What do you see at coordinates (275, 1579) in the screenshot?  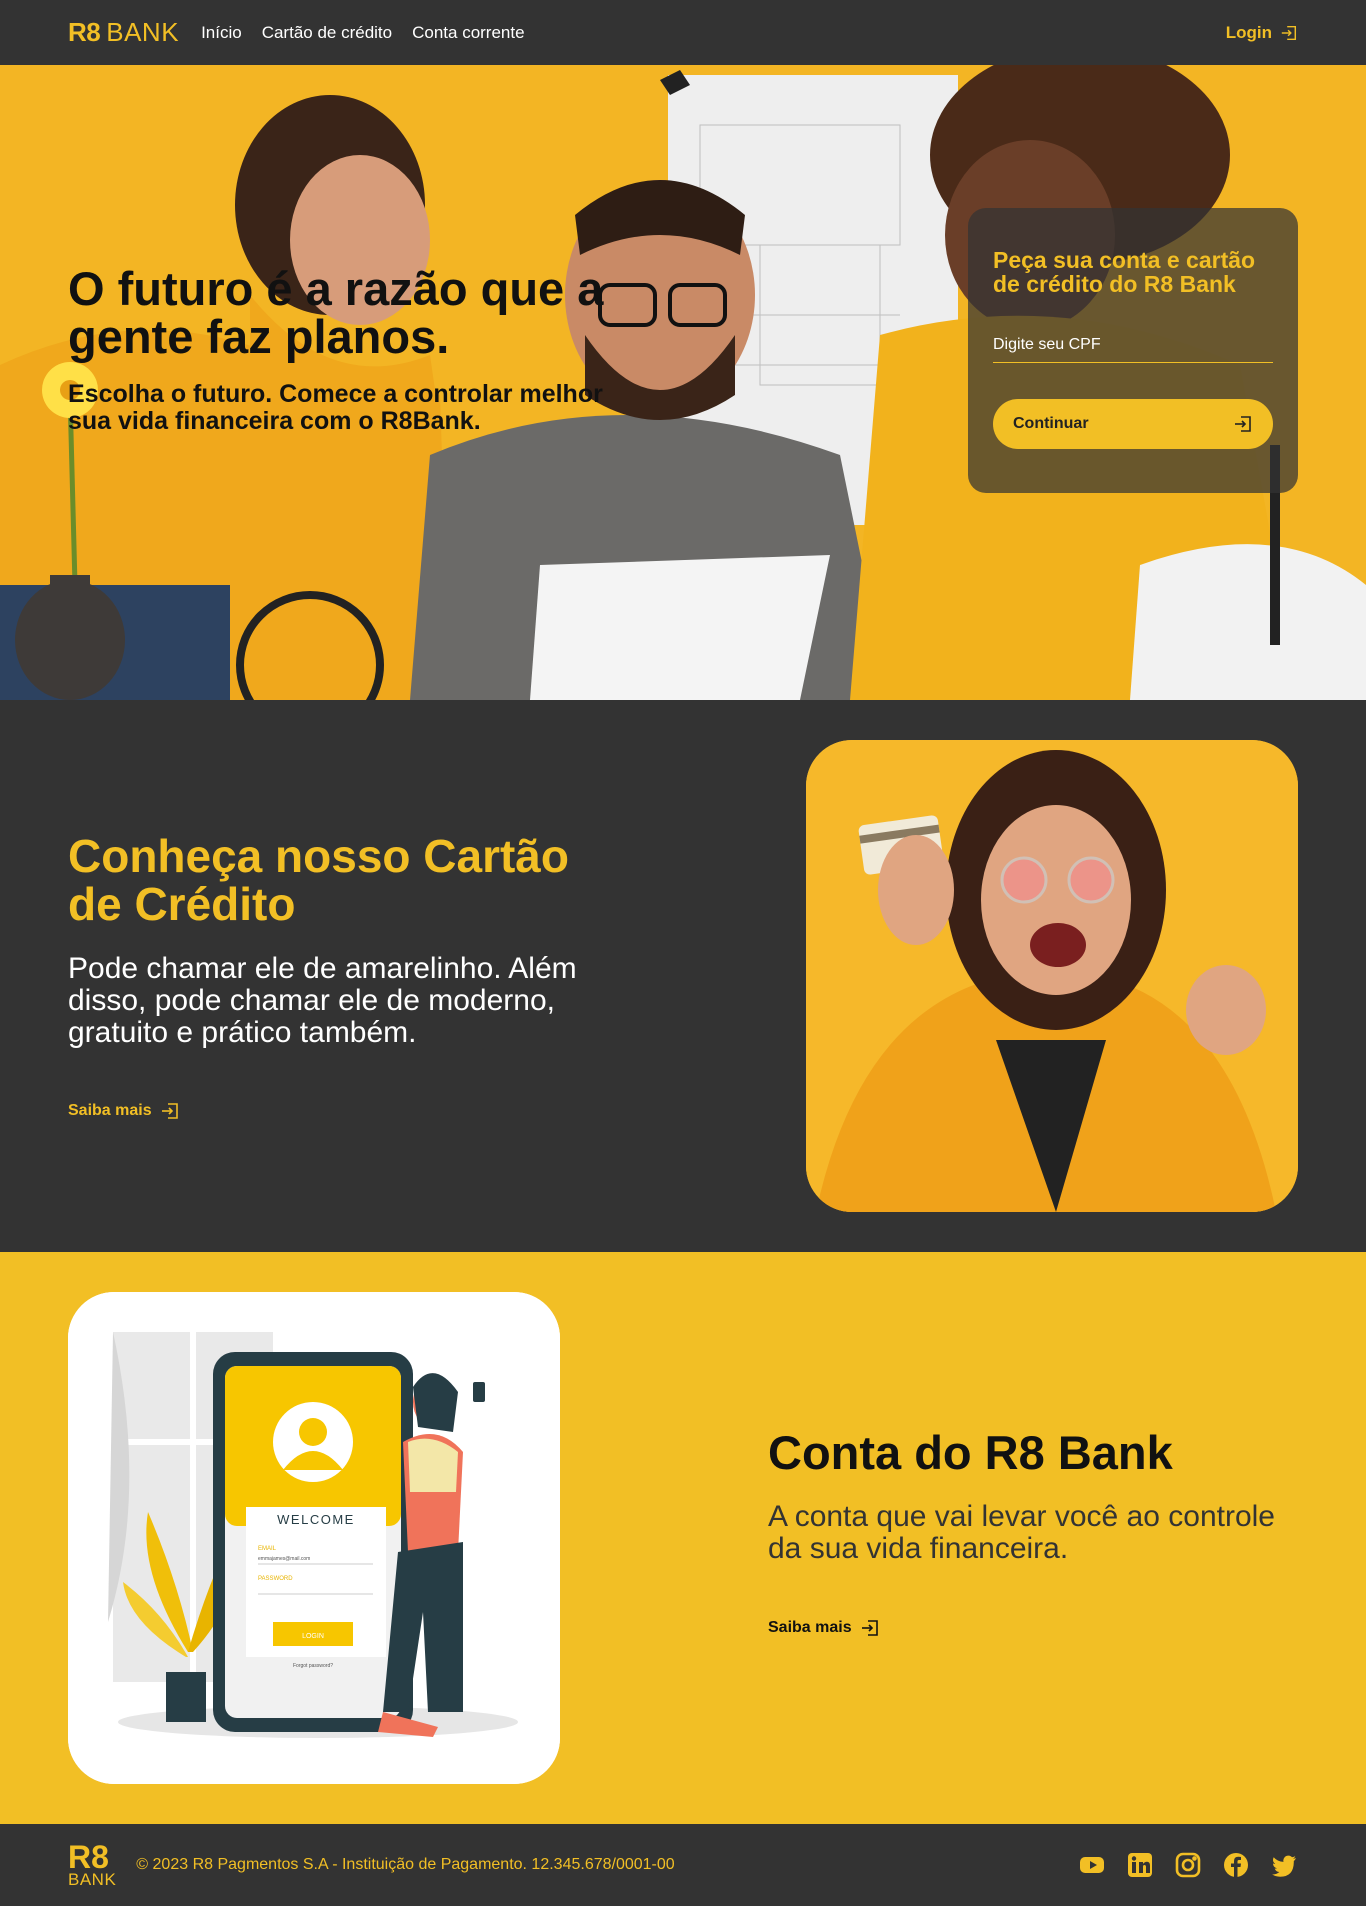 I see `illustration-password-label: PASSWORD` at bounding box center [275, 1579].